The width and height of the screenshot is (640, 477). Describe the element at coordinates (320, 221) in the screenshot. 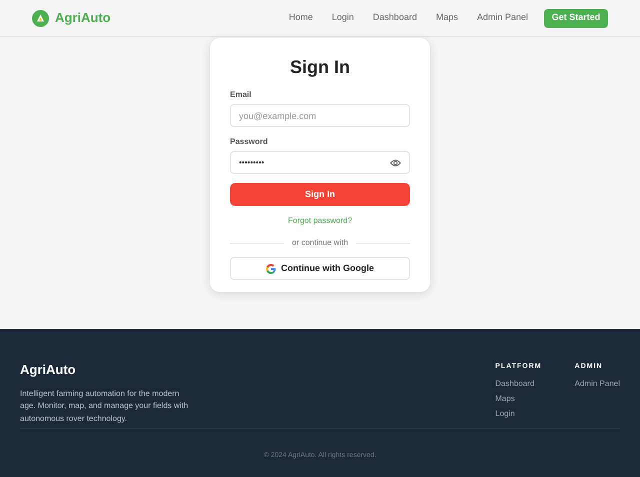

I see `forgot-password-link: Forgot password?` at that location.